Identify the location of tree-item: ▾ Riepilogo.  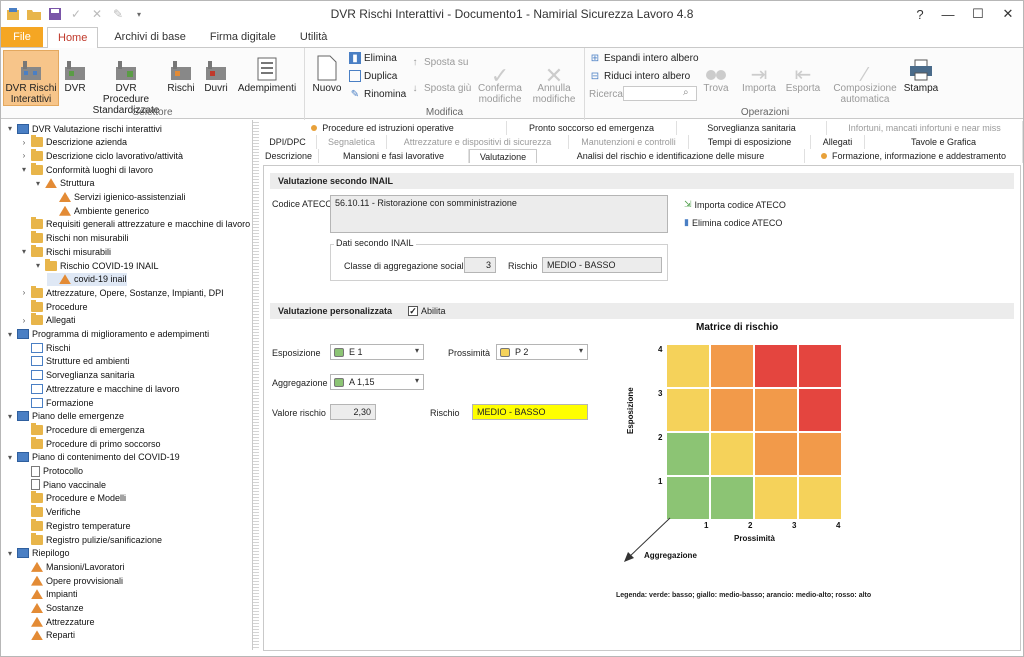
(37, 553).